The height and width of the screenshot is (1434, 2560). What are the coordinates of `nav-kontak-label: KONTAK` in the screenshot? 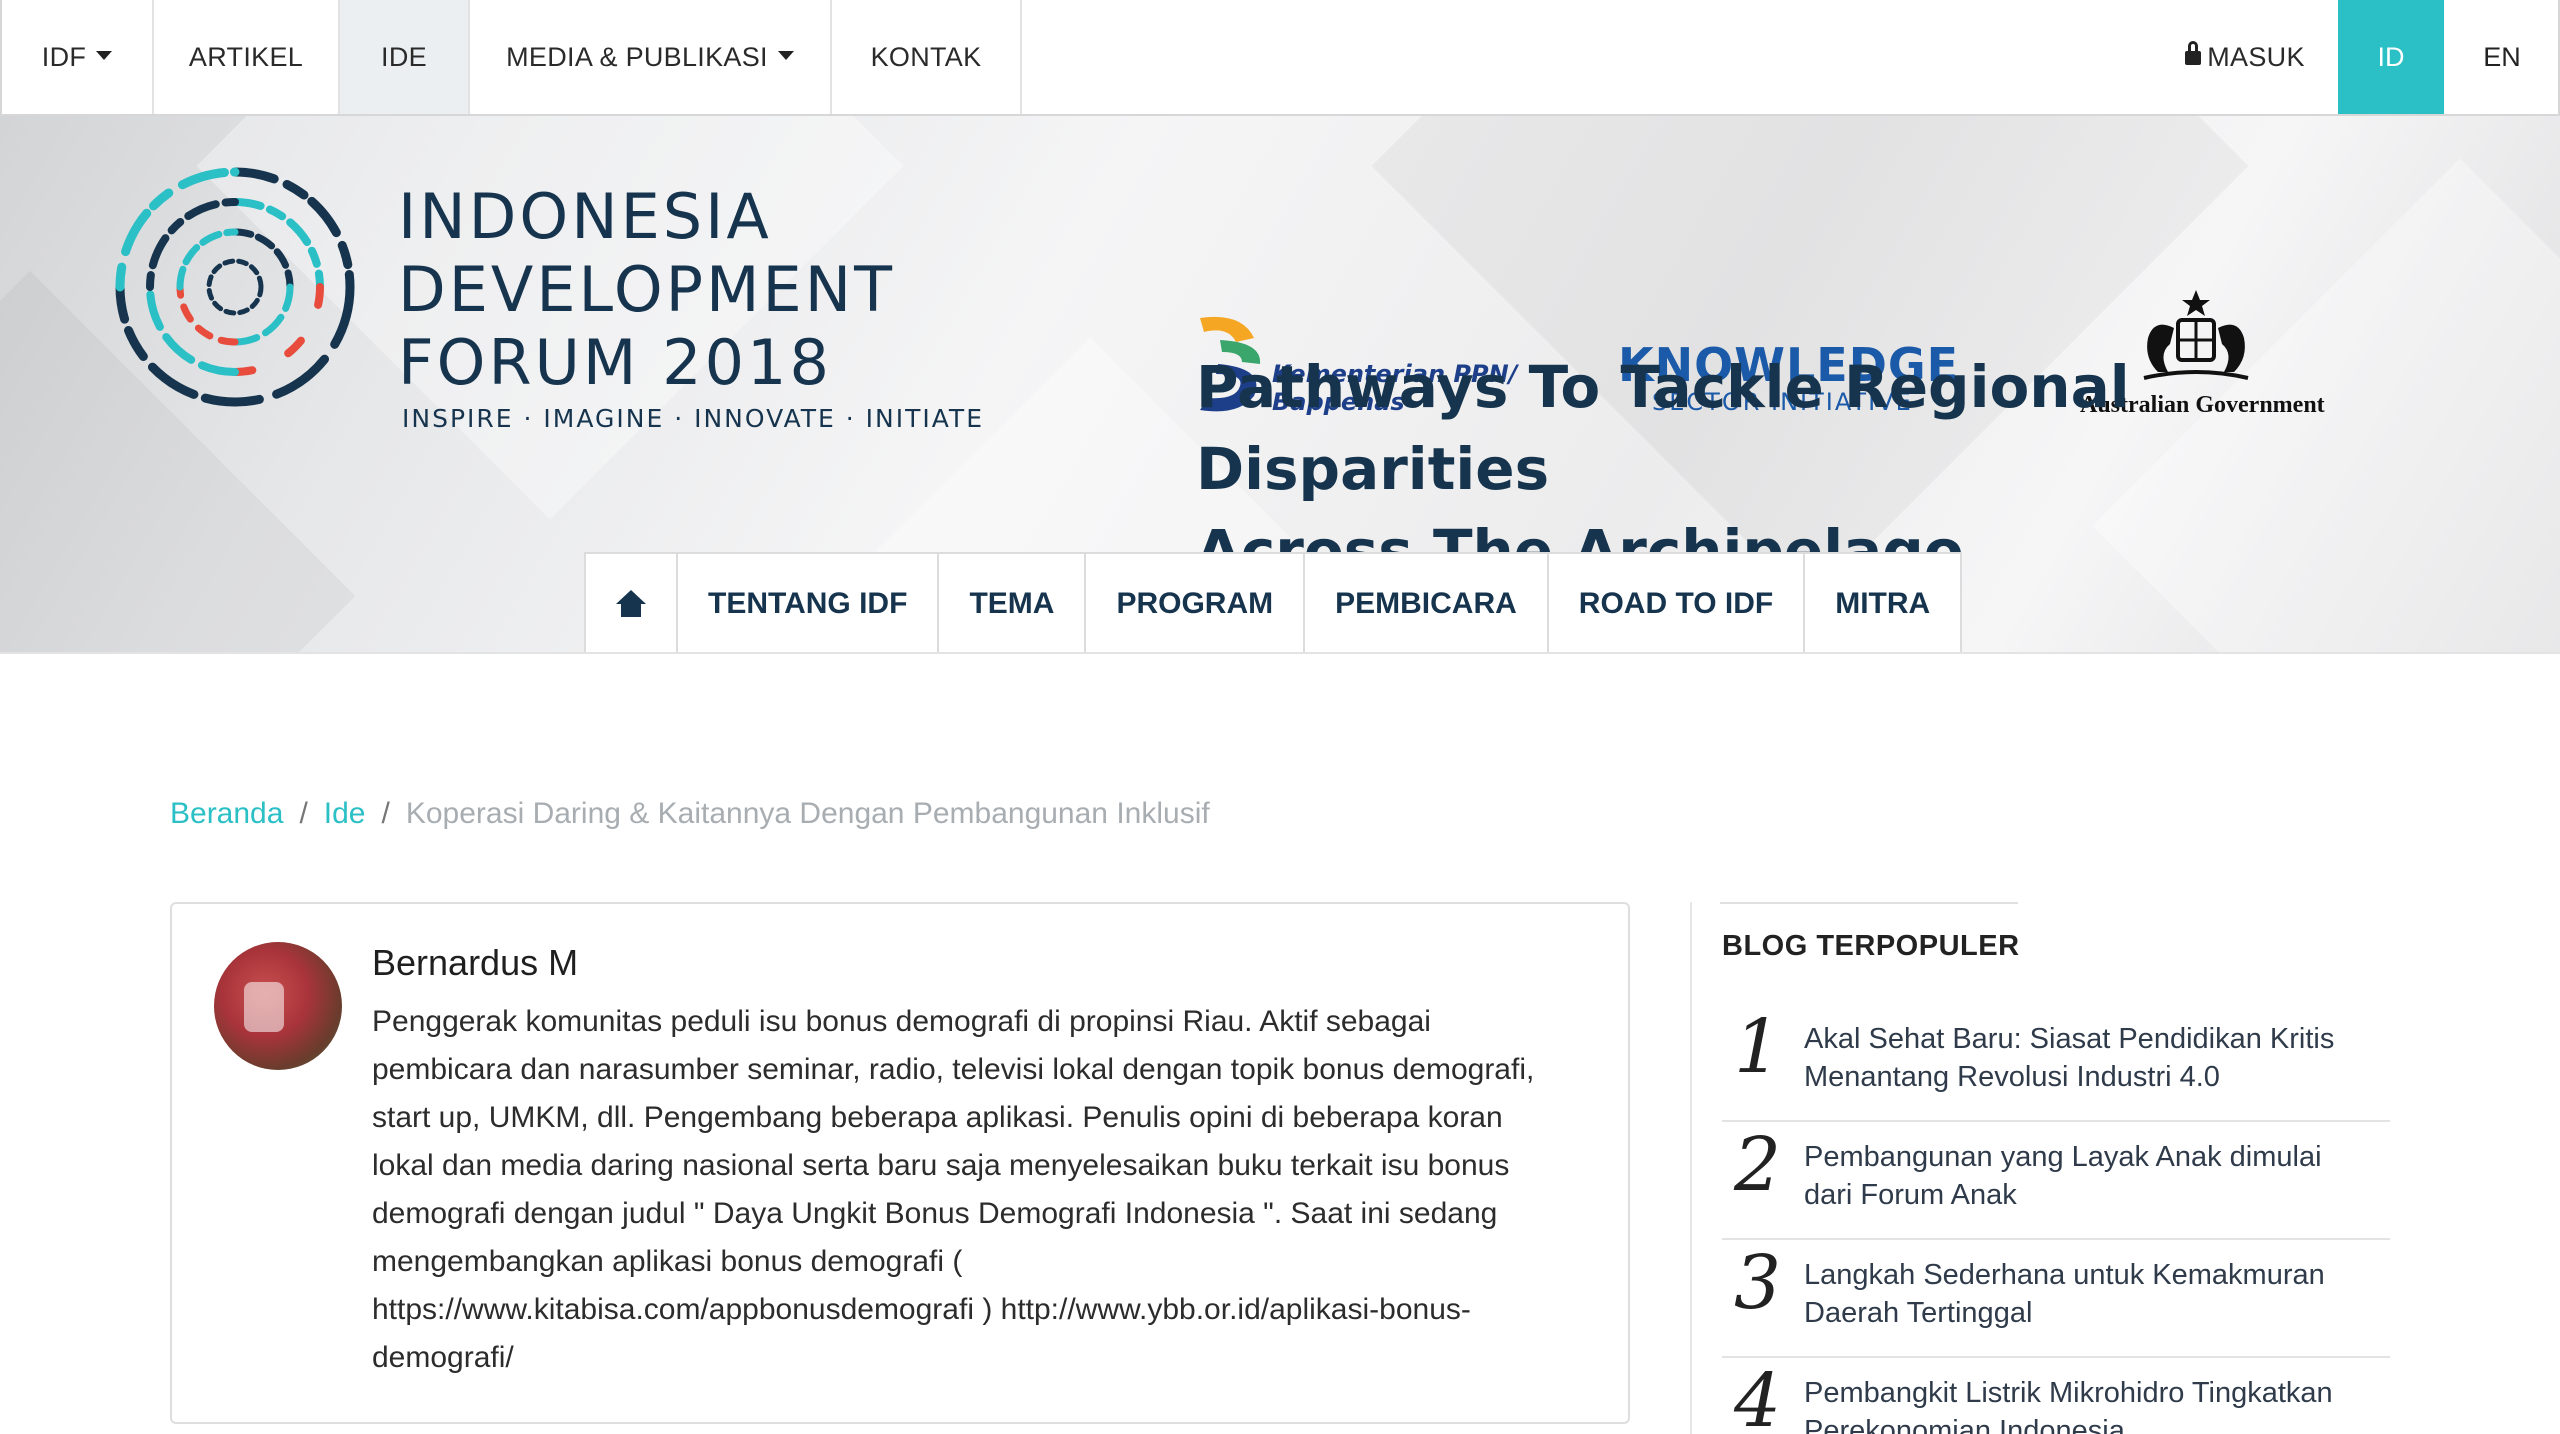 It's located at (926, 56).